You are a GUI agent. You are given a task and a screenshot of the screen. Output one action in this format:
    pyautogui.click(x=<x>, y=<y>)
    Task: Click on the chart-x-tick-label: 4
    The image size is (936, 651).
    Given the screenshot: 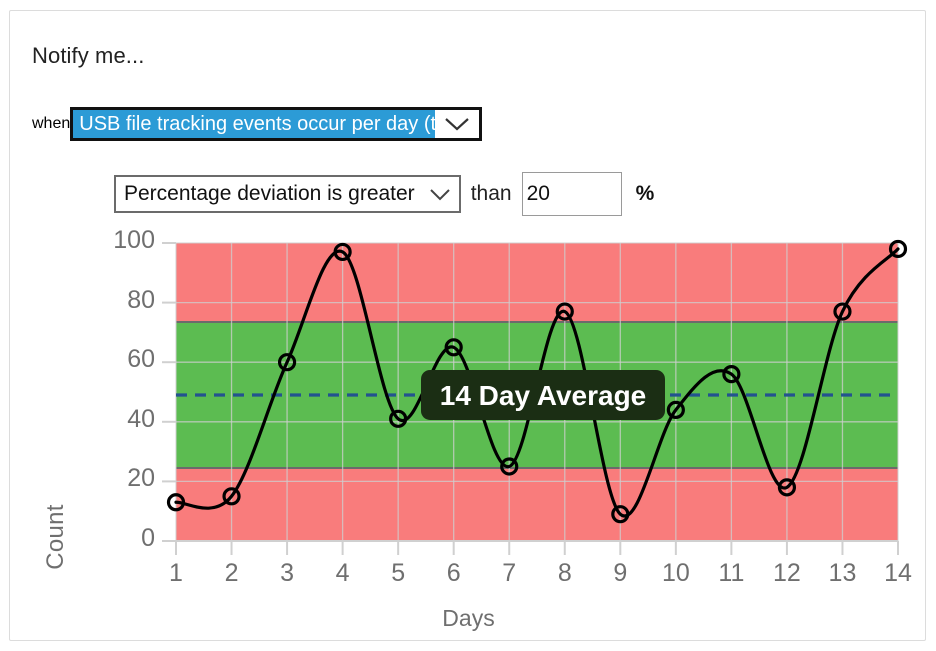 What is the action you would take?
    pyautogui.click(x=342, y=573)
    